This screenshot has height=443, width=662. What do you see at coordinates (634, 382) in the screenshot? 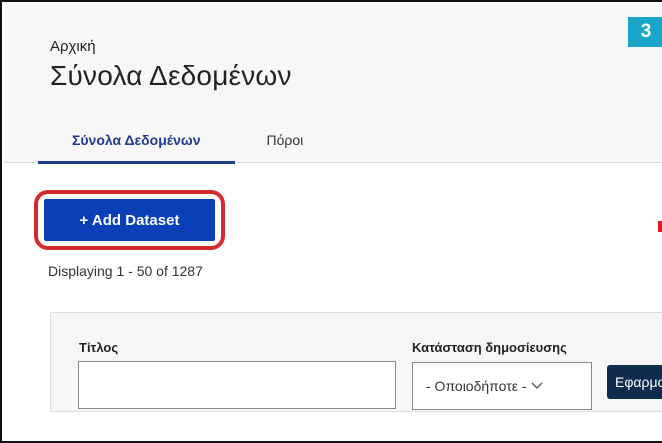
I see `apply-filters-button: Εφαρμογή` at bounding box center [634, 382].